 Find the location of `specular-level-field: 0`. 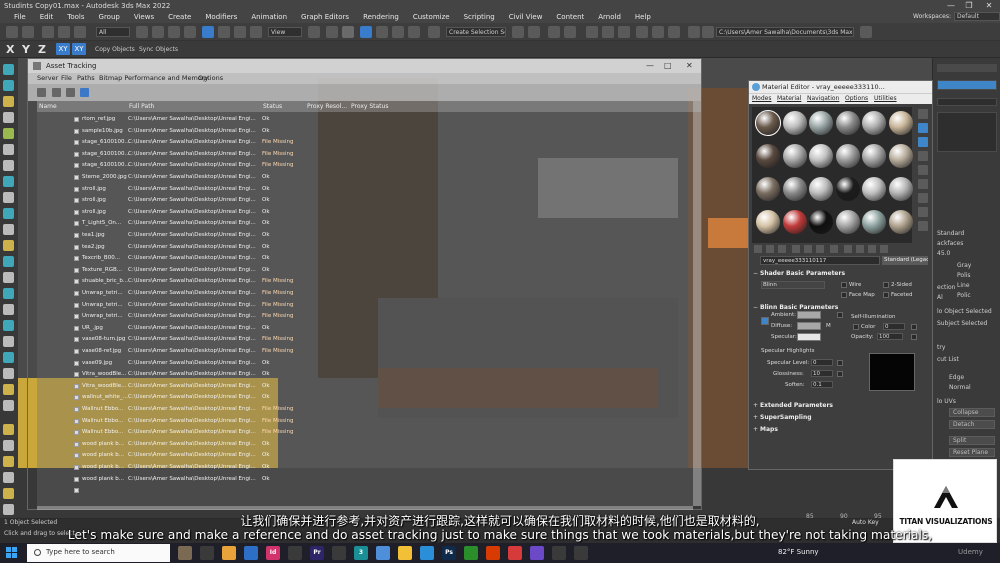

specular-level-field: 0 is located at coordinates (822, 362).